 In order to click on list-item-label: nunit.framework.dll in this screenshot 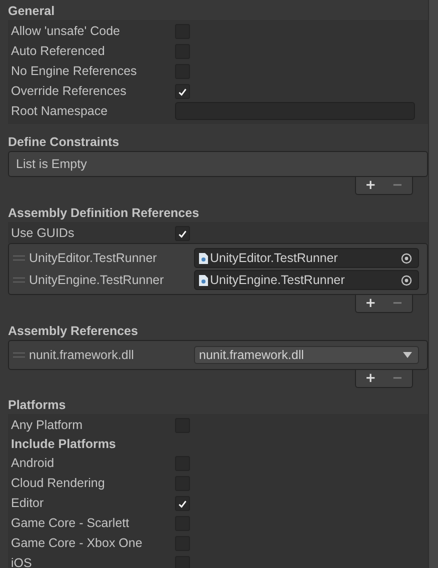, I will do `click(82, 355)`.